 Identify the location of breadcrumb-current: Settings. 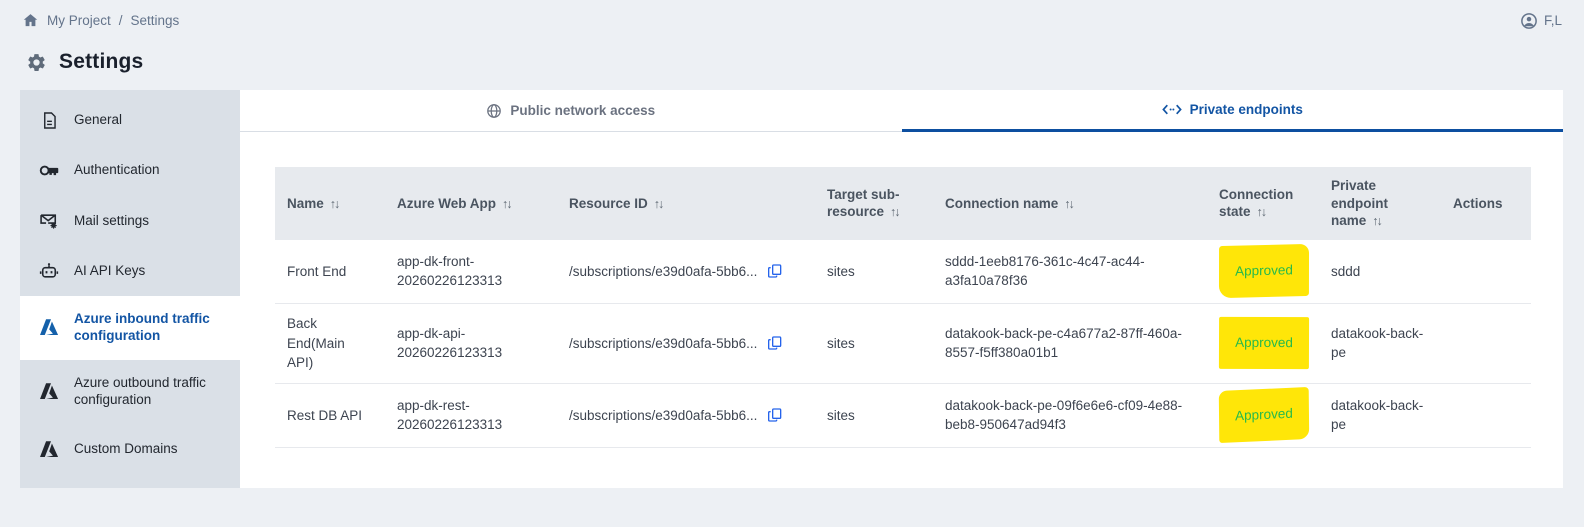
(155, 20).